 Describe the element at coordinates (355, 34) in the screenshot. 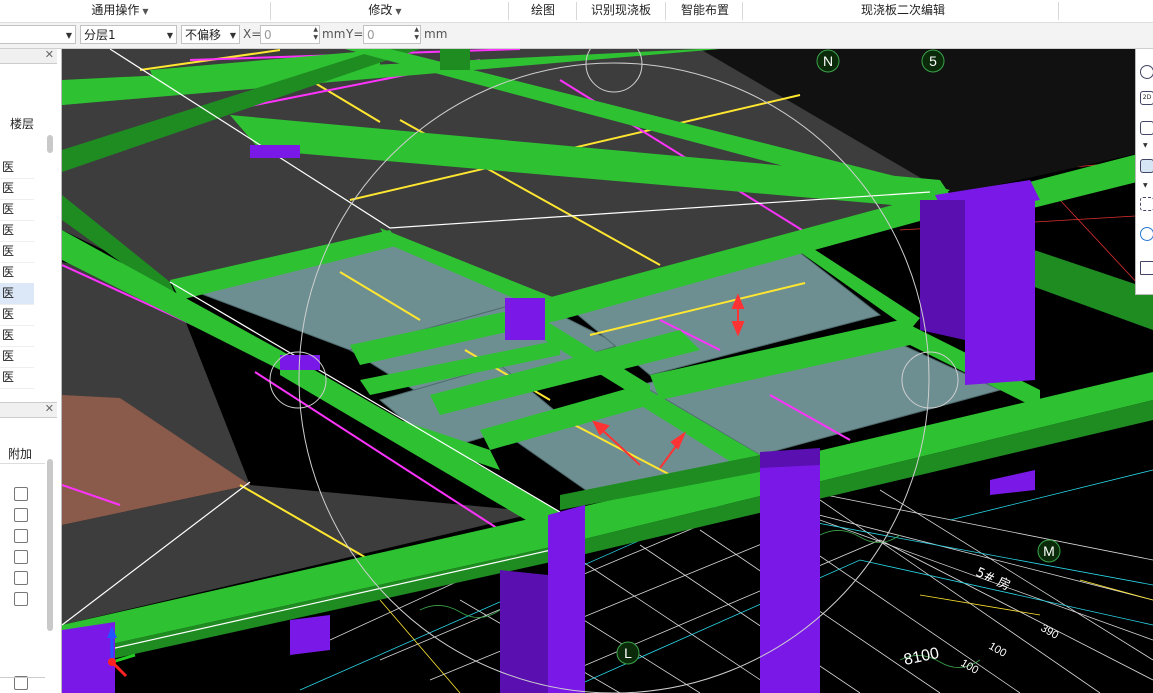

I see `y-label: Y=` at that location.